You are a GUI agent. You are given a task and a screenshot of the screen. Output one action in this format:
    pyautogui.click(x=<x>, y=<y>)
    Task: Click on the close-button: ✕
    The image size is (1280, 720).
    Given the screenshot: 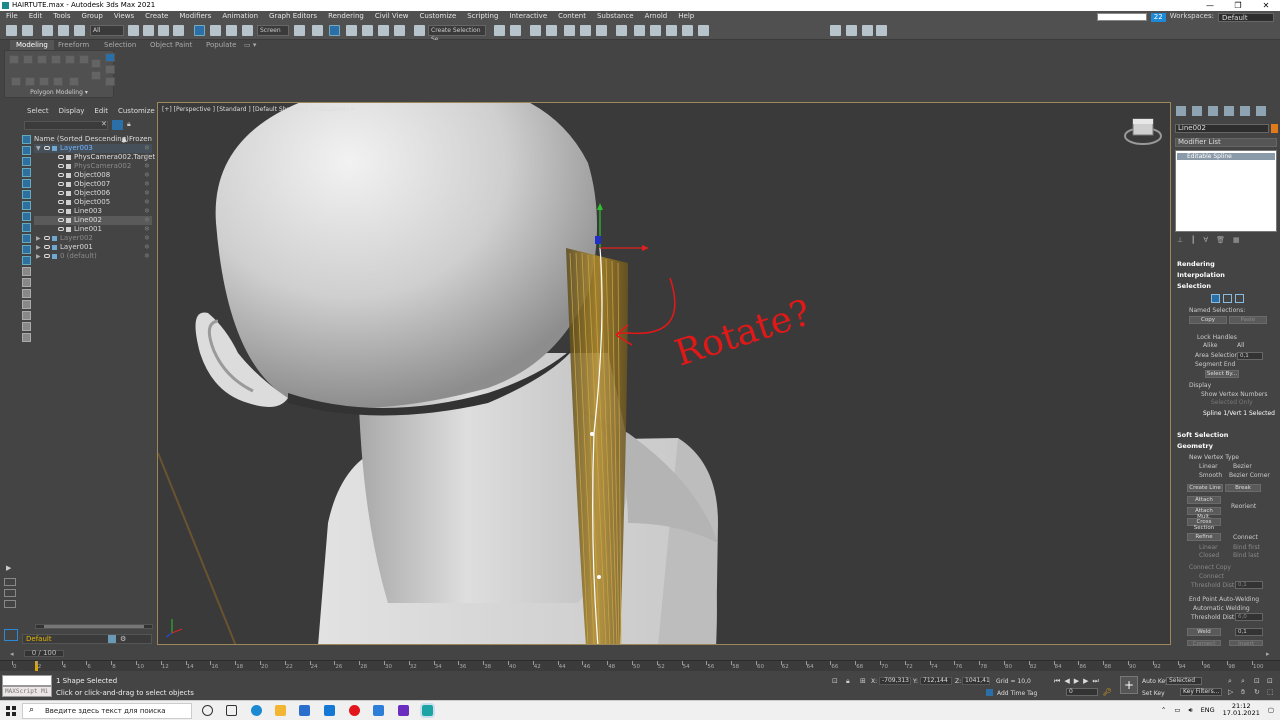 What is the action you would take?
    pyautogui.click(x=1266, y=5)
    